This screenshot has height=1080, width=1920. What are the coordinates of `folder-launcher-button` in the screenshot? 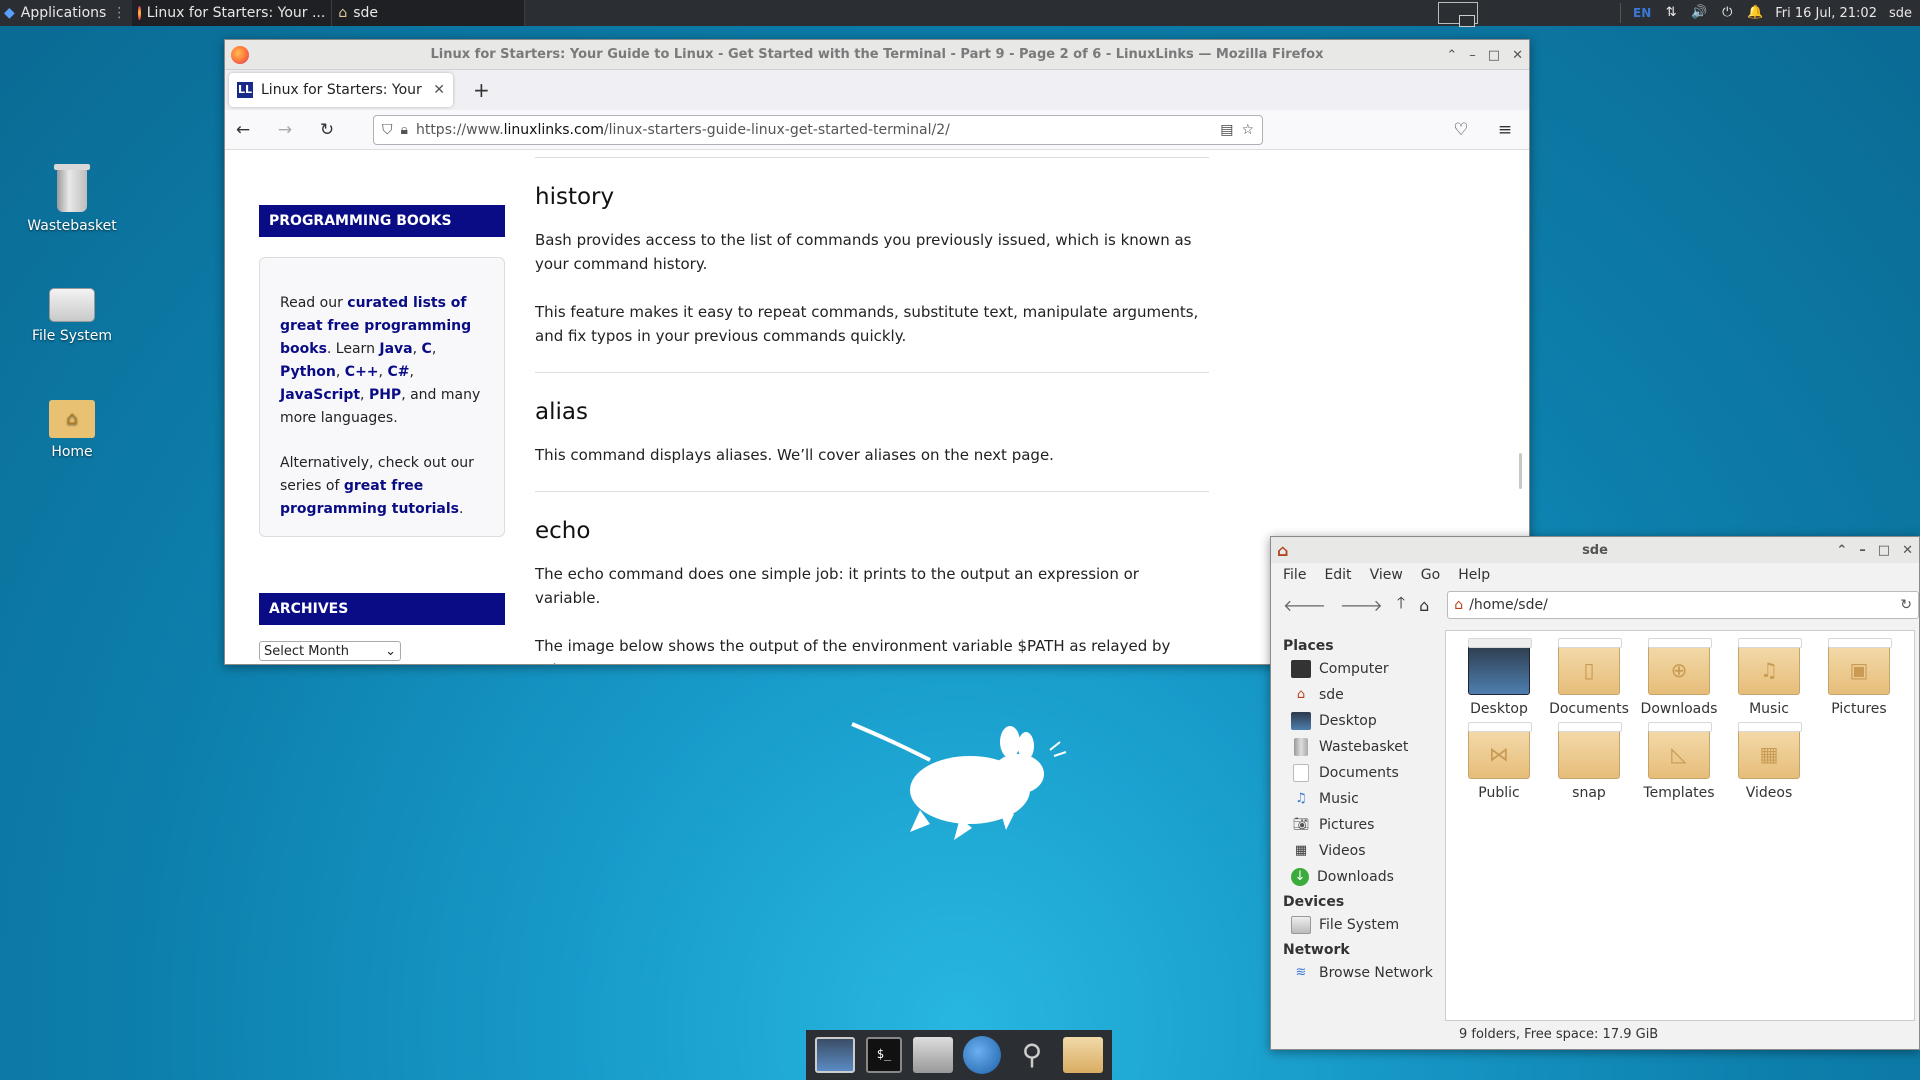 It's located at (1082, 1055).